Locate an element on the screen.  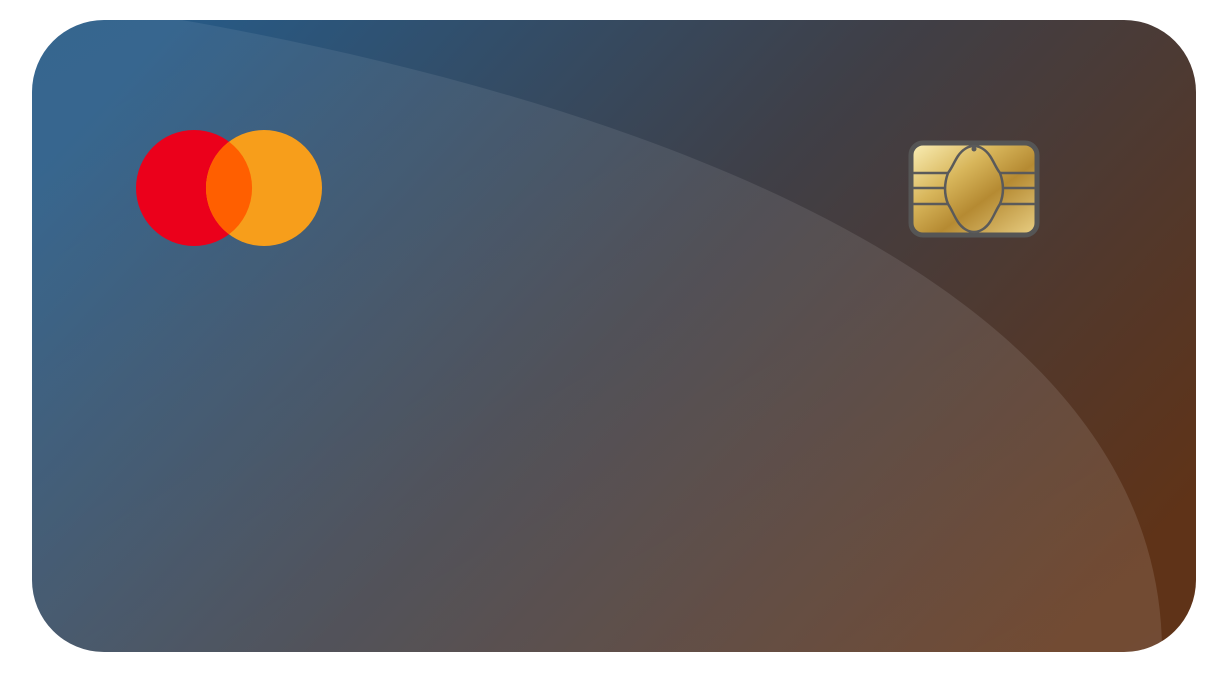
emv-chip-icon is located at coordinates (974, 189).